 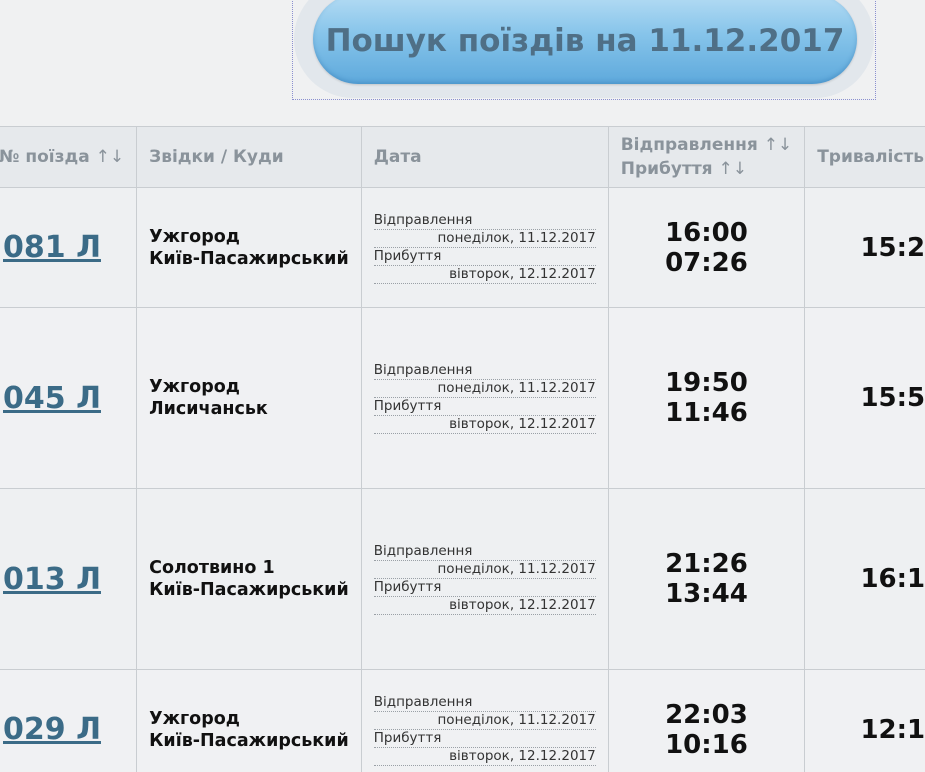 I want to click on times-cell: 16:00 07:26, so click(x=706, y=247).